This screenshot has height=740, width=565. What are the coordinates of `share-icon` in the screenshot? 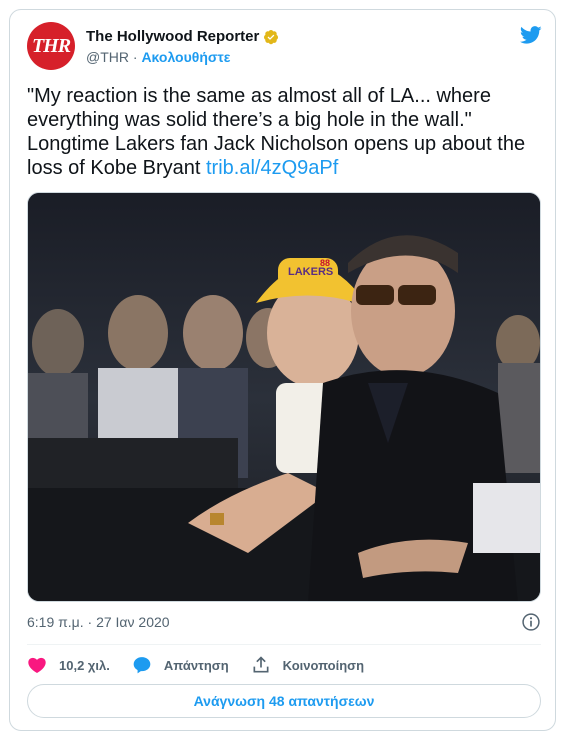 It's located at (261, 664).